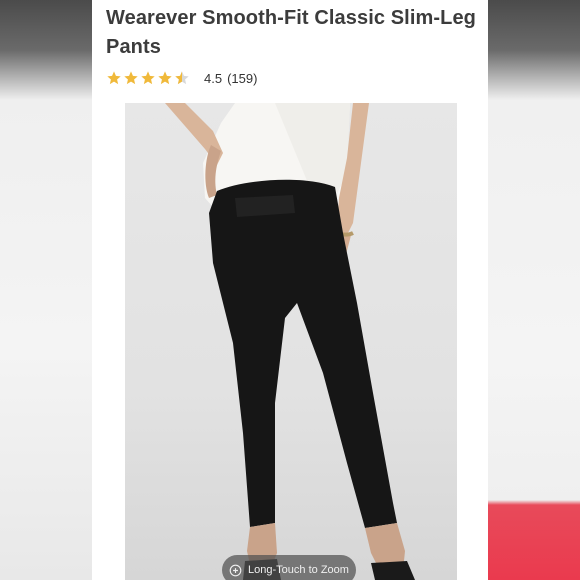 This screenshot has width=580, height=580. I want to click on zoom-in-icon, so click(235, 570).